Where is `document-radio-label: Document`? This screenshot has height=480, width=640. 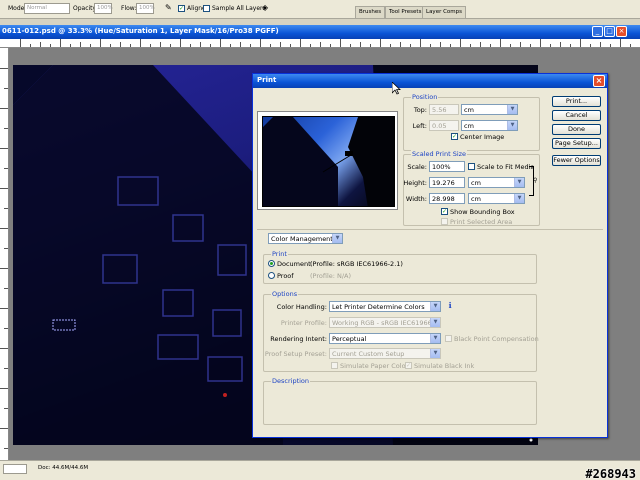 document-radio-label: Document is located at coordinates (294, 264).